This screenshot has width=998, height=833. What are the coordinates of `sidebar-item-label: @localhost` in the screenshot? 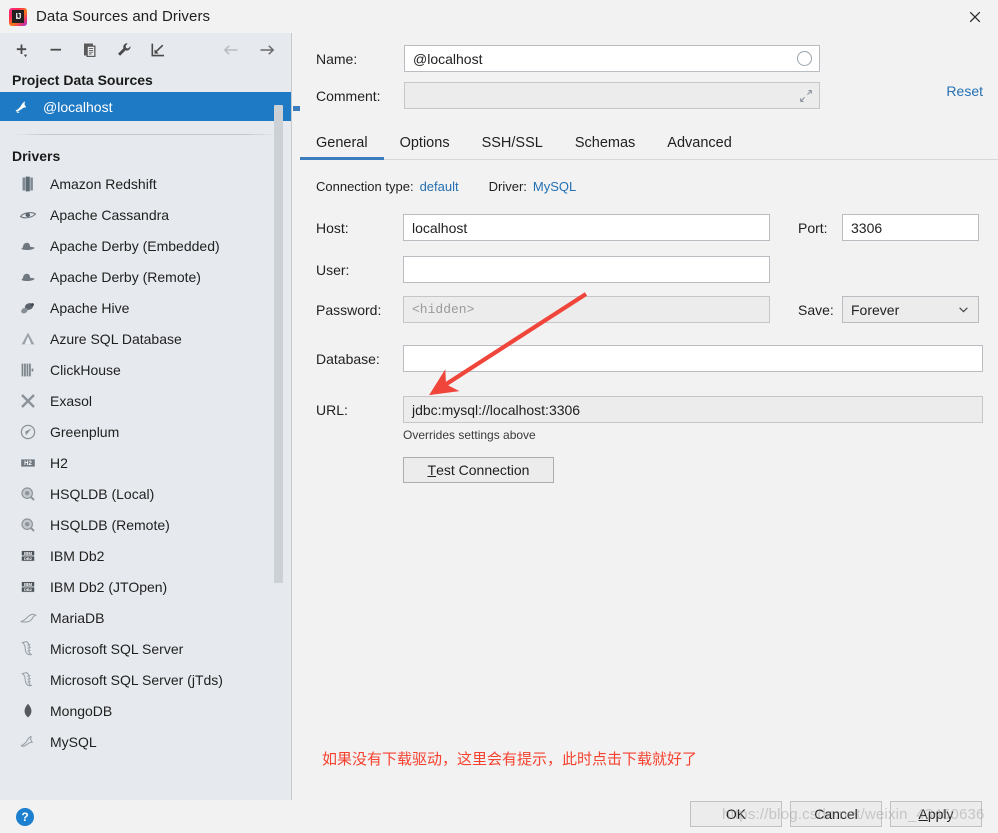 It's located at (78, 106).